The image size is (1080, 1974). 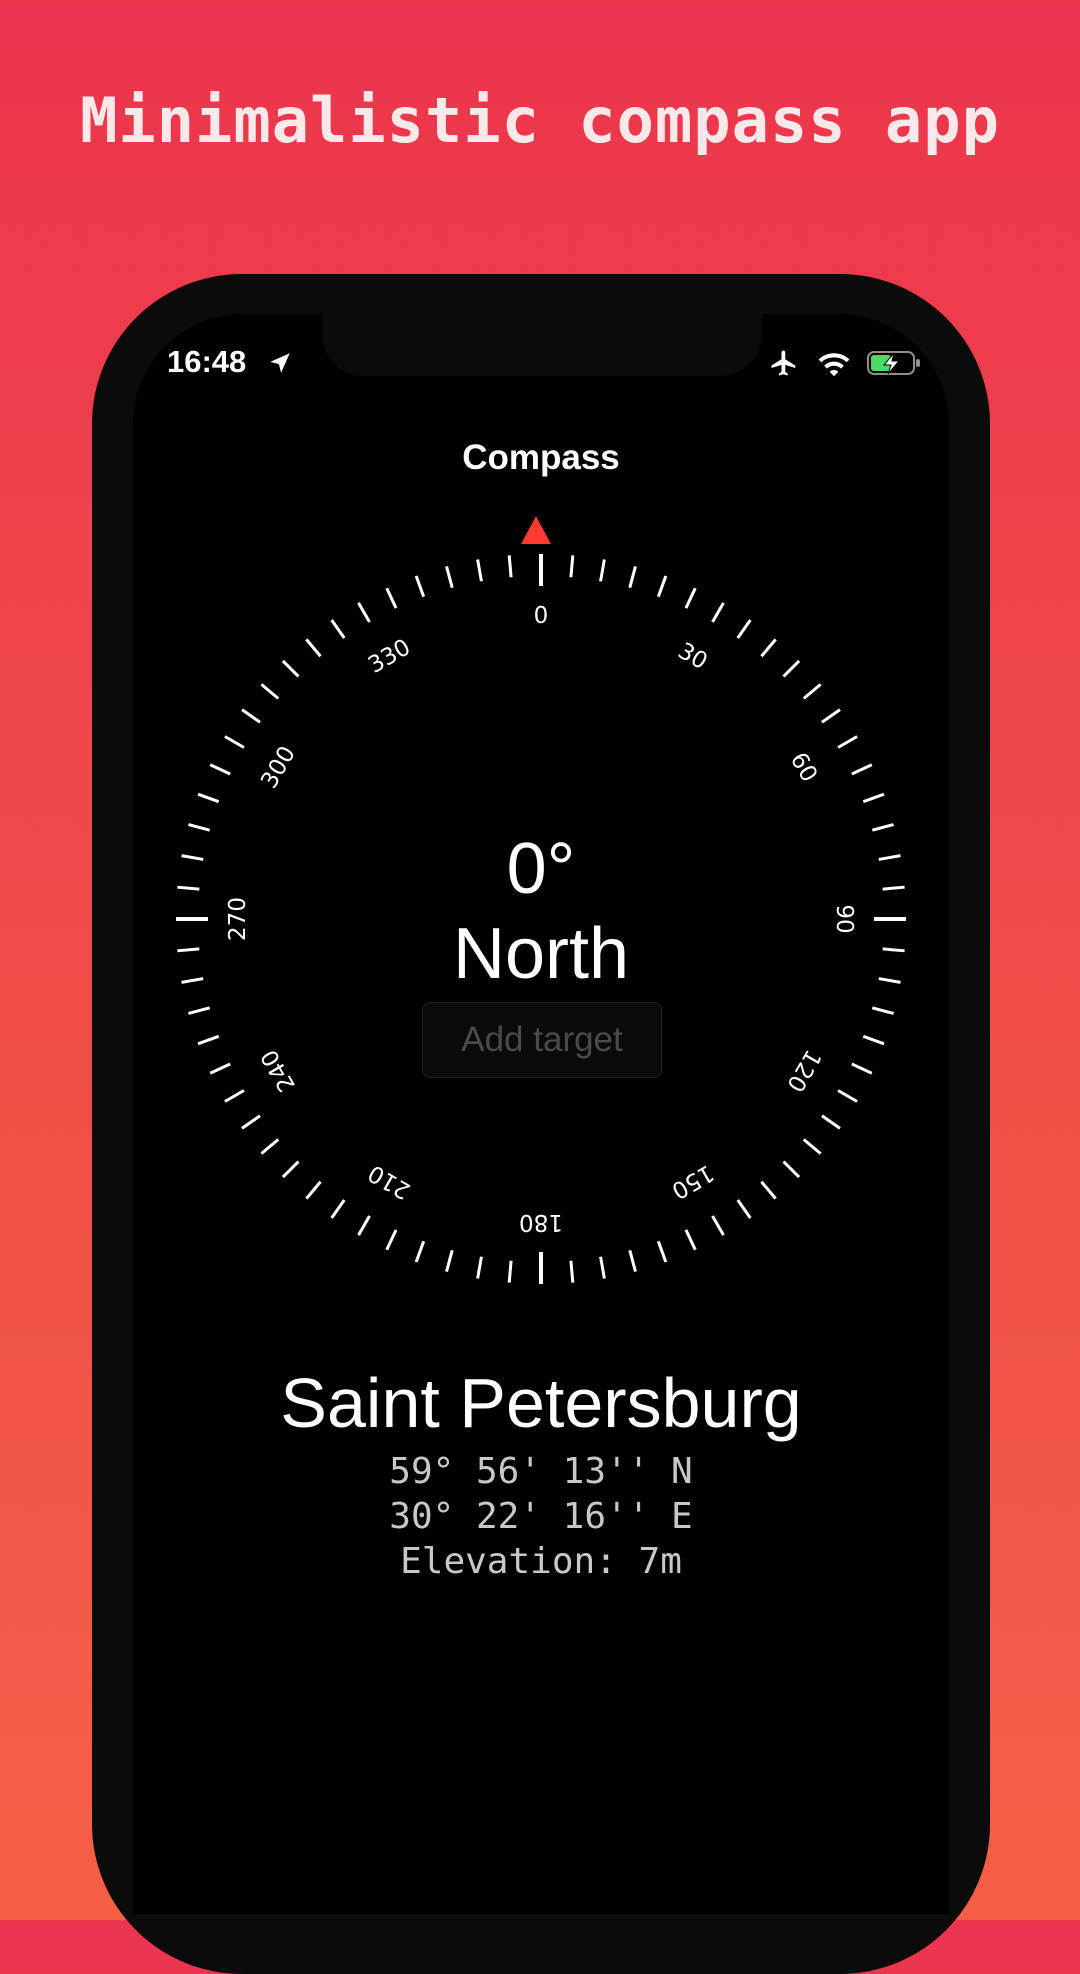 What do you see at coordinates (541, 1471) in the screenshot?
I see `latitude: 59° 56' 13'' N` at bounding box center [541, 1471].